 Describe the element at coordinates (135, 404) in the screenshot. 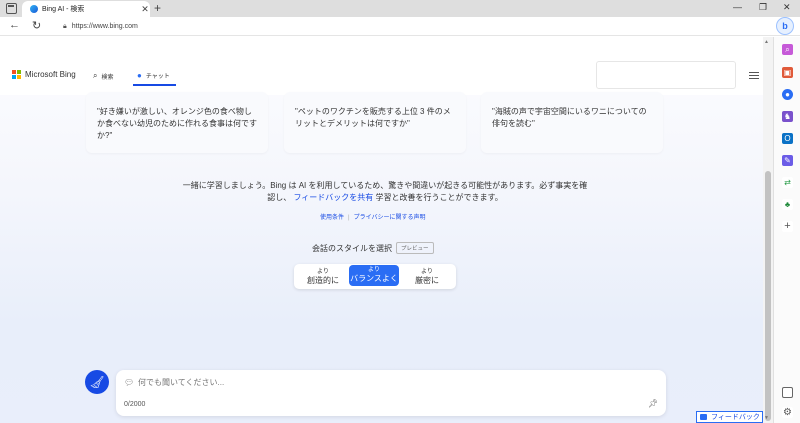

I see `char-counter: 0/2000` at that location.